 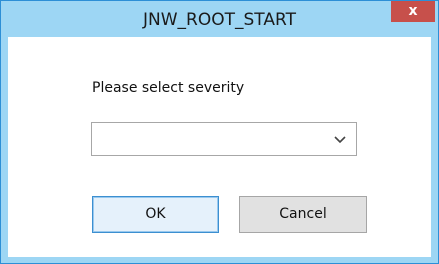 I want to click on window-title: JNW_ROOT_START, so click(x=219, y=20).